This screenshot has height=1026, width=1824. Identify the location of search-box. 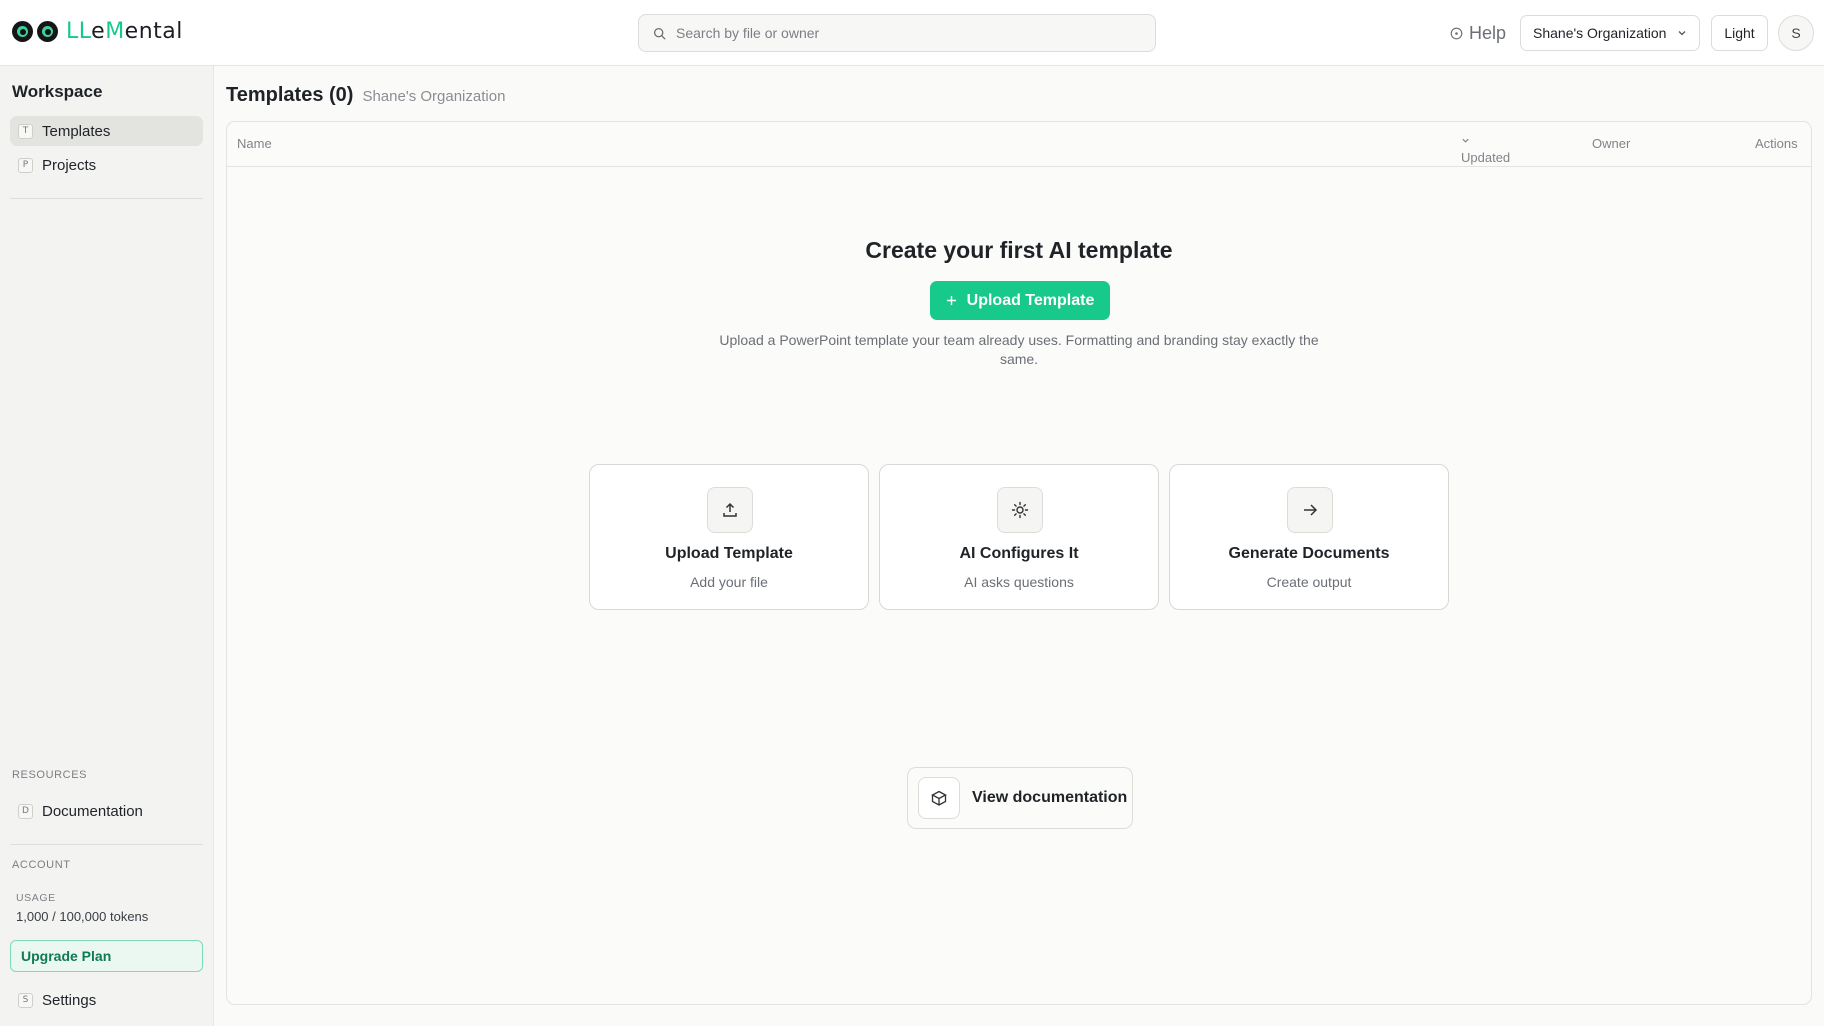
(897, 33).